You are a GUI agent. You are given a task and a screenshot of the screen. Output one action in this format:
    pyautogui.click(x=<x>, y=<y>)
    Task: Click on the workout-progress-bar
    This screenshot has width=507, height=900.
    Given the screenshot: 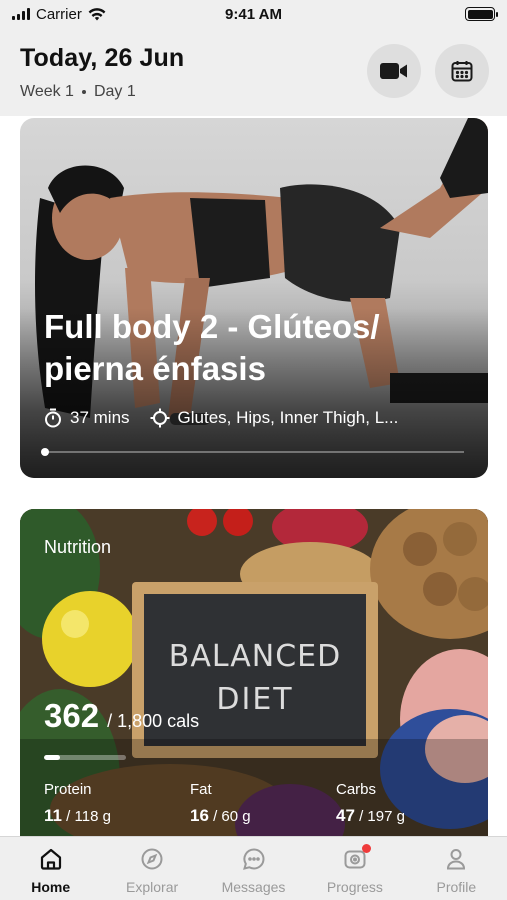 What is the action you would take?
    pyautogui.click(x=252, y=452)
    